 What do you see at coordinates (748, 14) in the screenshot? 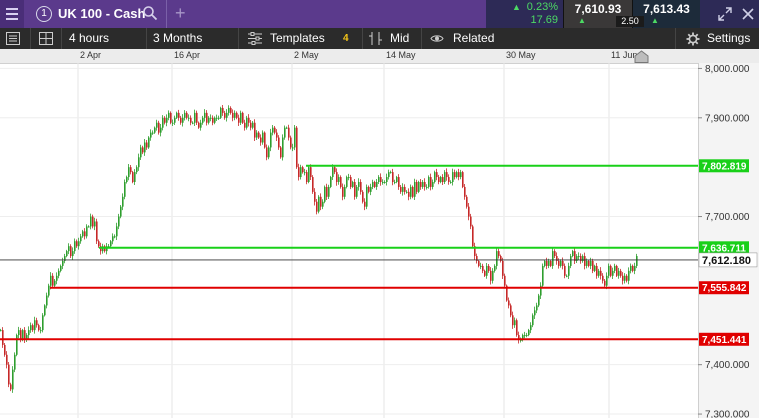
I see `close-window-icon` at bounding box center [748, 14].